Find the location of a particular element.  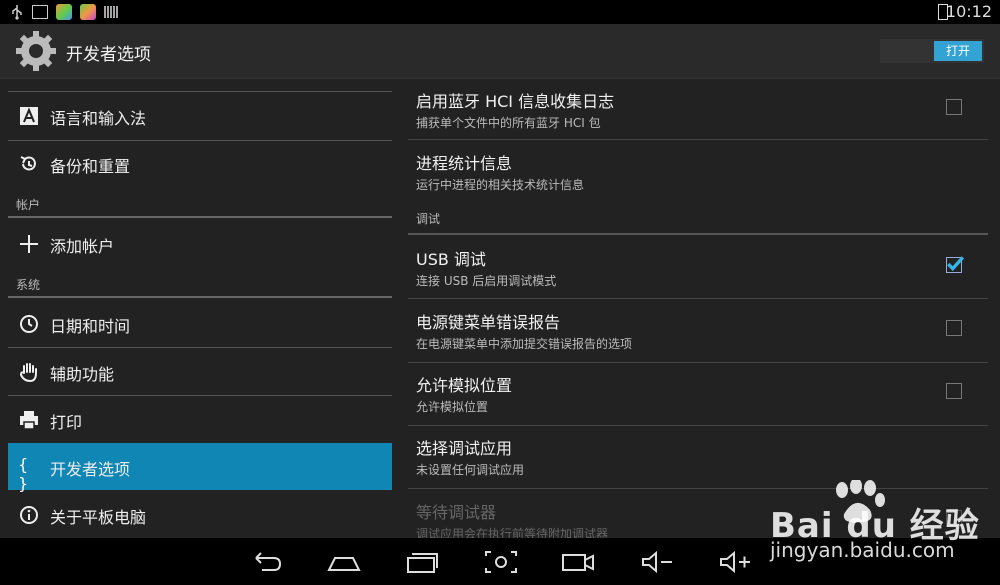

pref-power-menu-bug-report: 电源键菜单错误报告 在电源键菜单中添加提交错误报告的选项 is located at coordinates (698, 330).